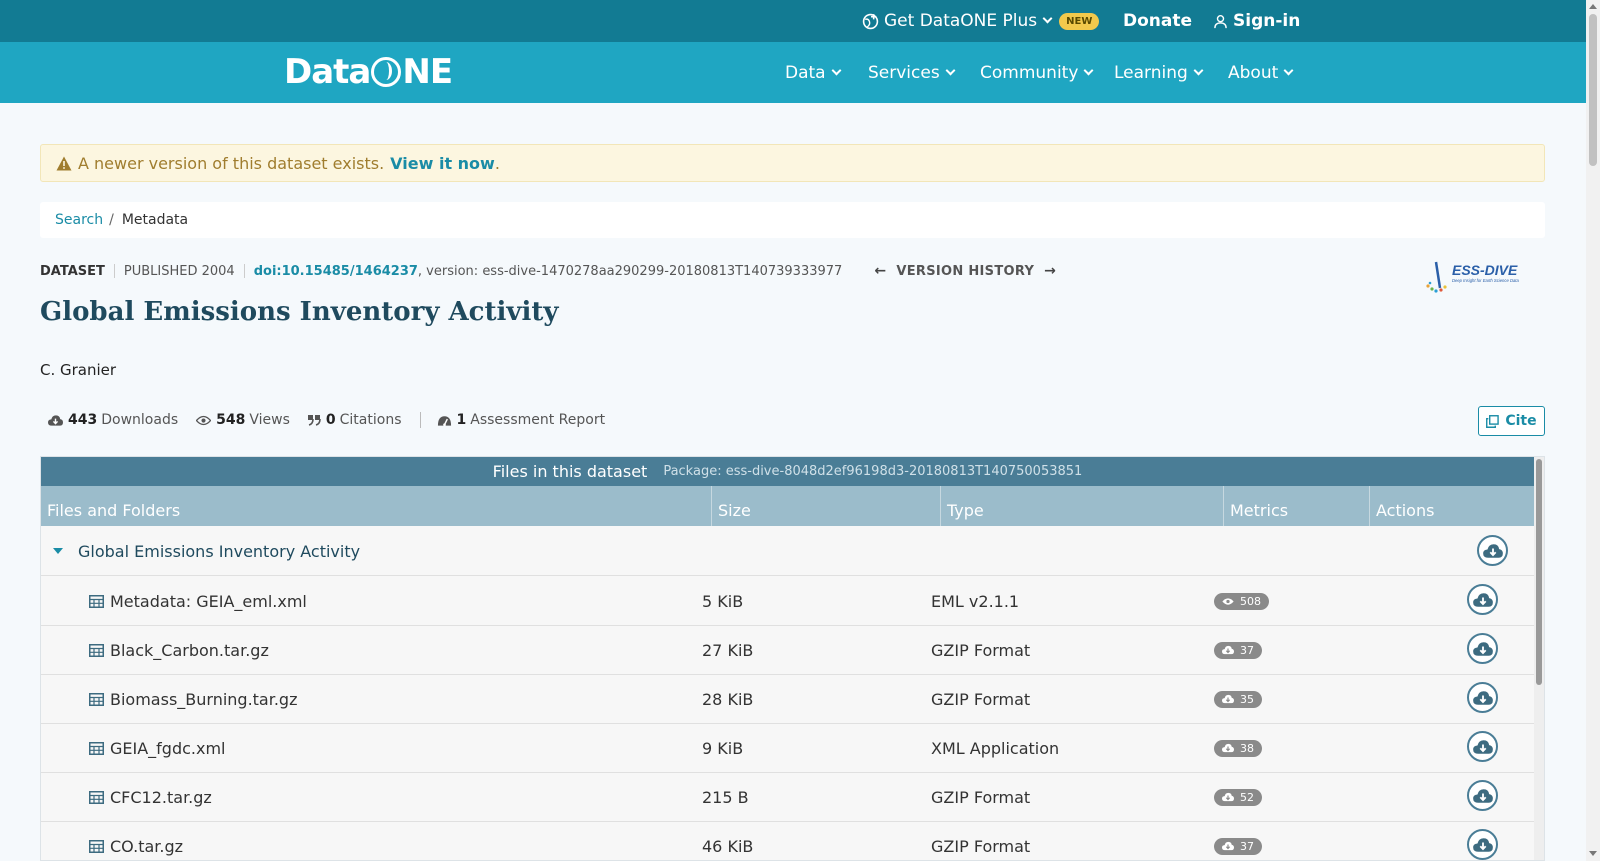 The image size is (1600, 861). Describe the element at coordinates (314, 420) in the screenshot. I see `quote-icon` at that location.